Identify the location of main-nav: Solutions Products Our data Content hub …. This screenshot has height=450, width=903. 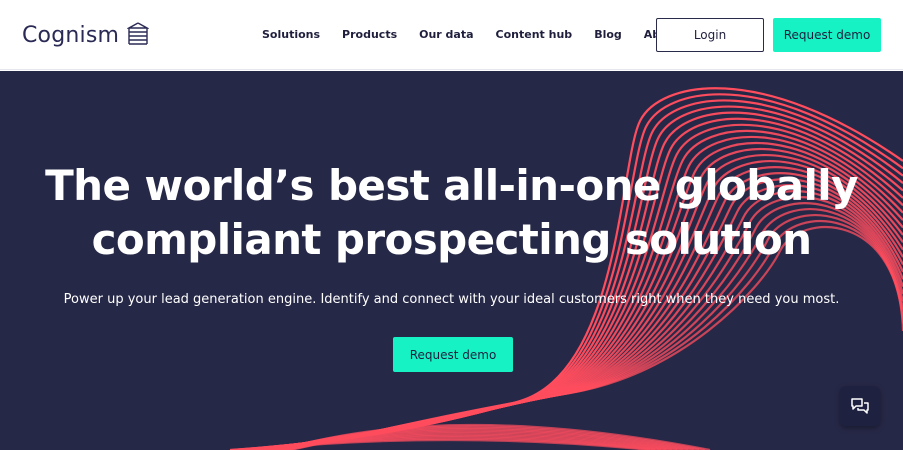
(482, 35).